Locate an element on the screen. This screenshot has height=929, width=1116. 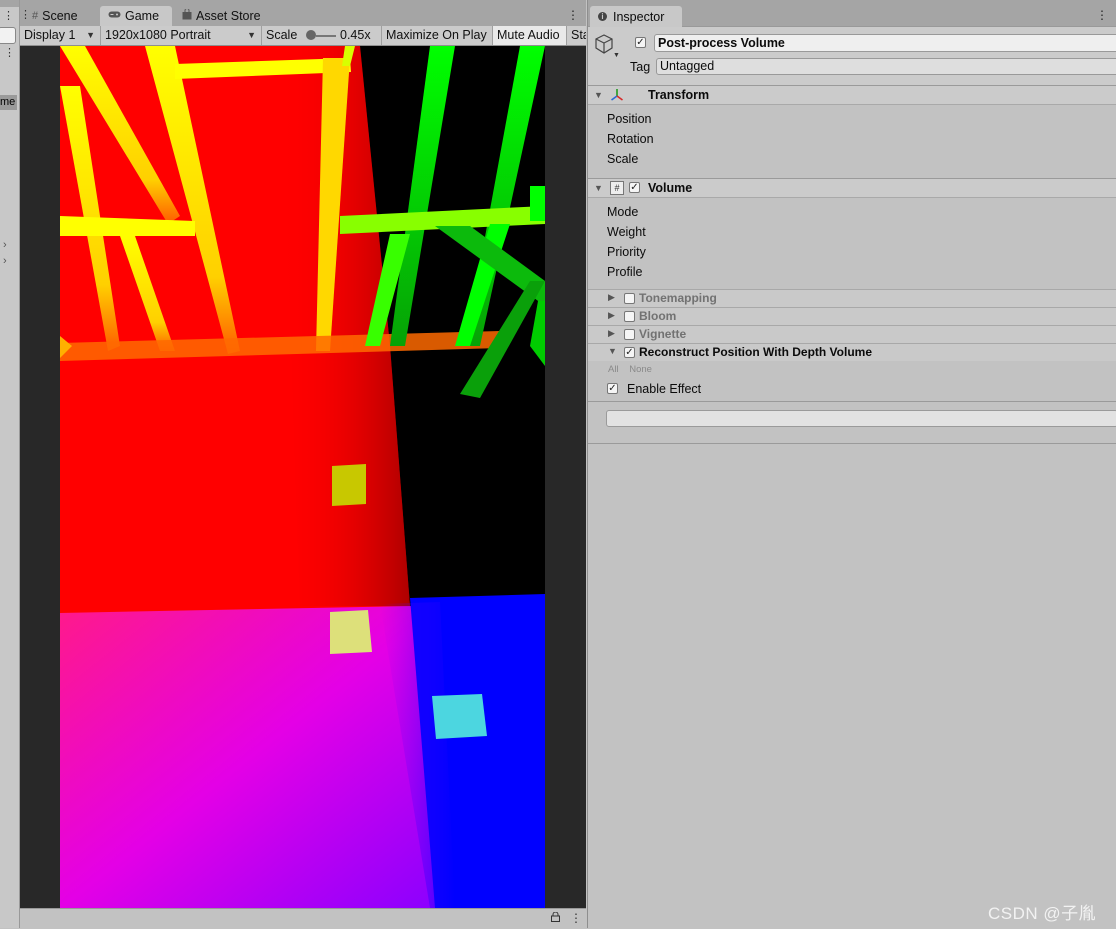
stats-toggle: Sta is located at coordinates (576, 35).